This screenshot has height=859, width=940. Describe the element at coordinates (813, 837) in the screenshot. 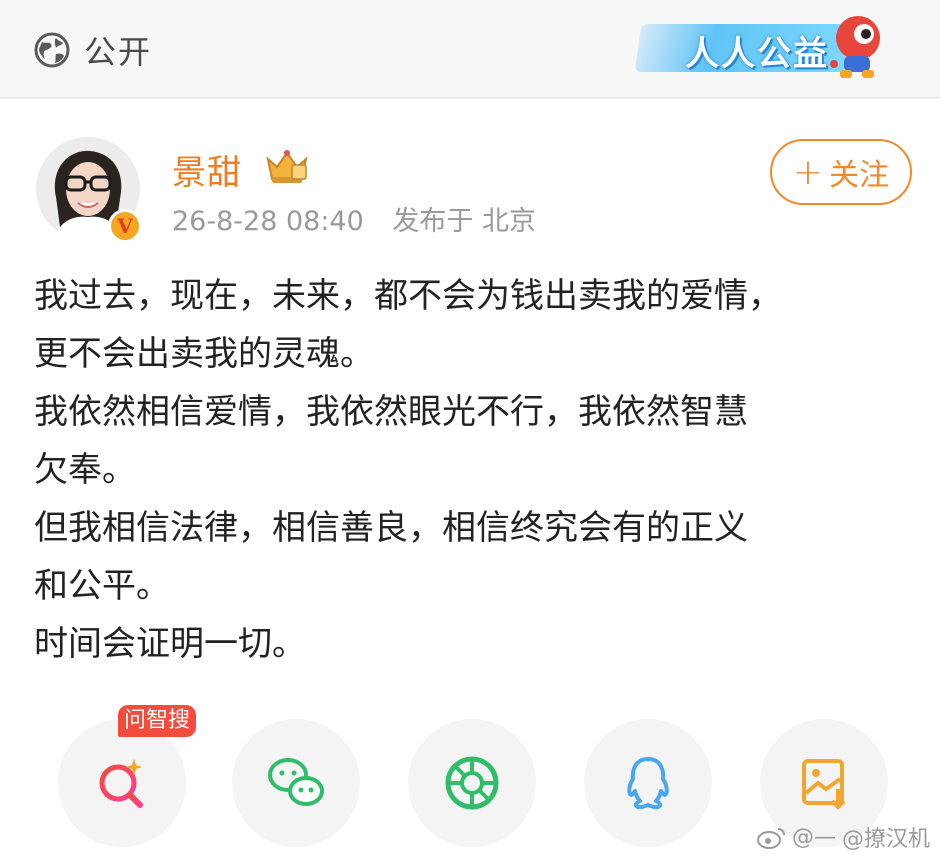

I see `watermark-text: @—` at that location.